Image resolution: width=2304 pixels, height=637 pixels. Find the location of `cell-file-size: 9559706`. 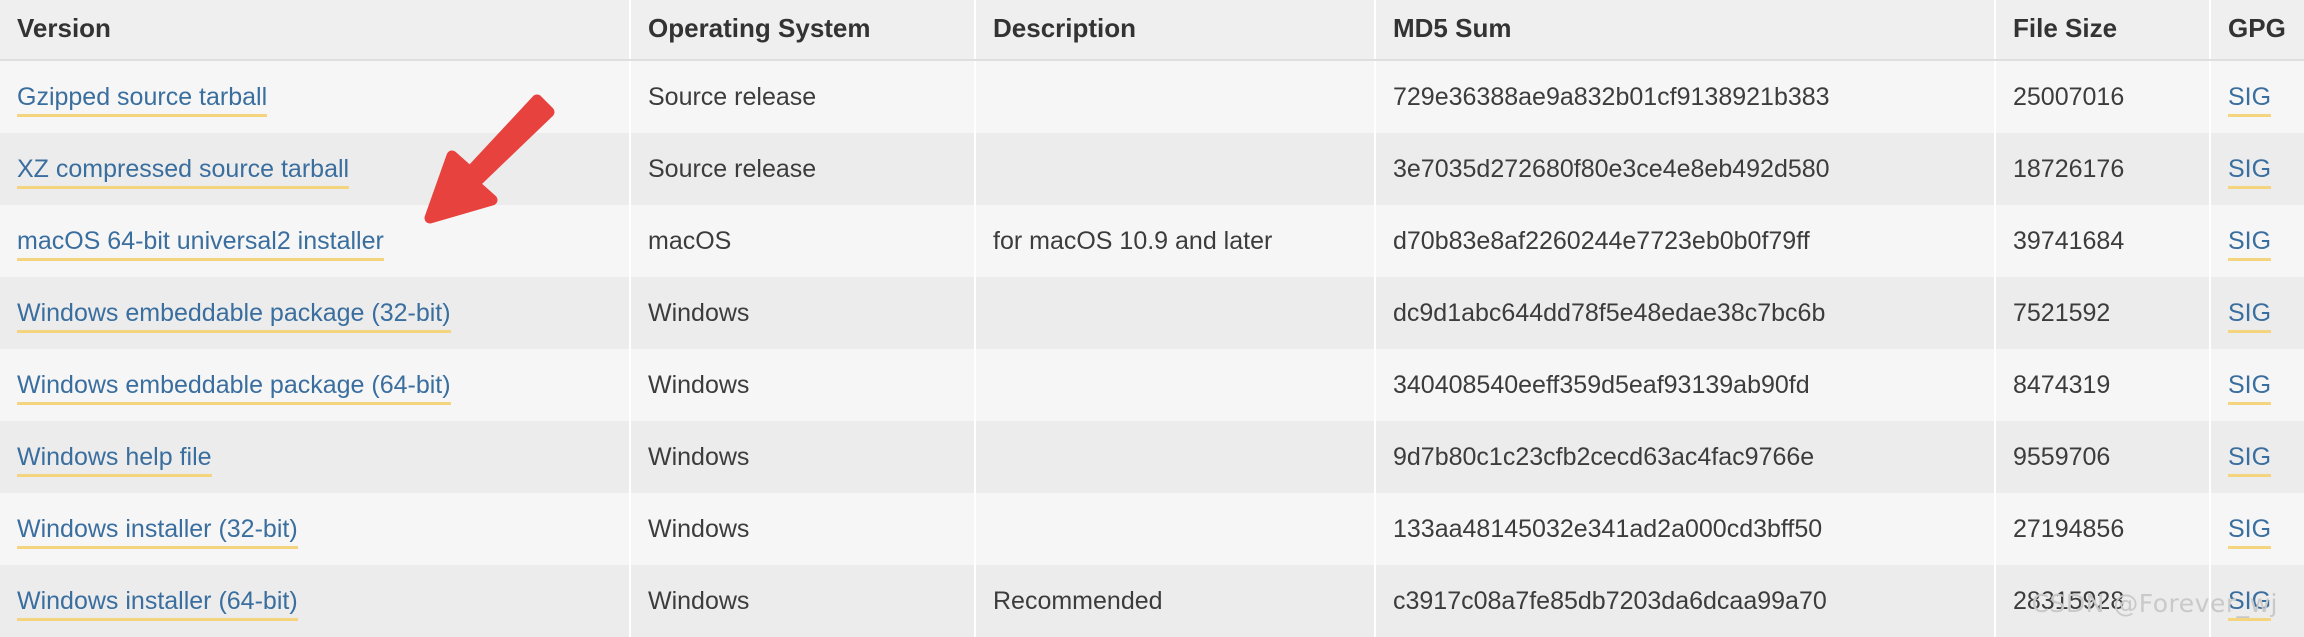

cell-file-size: 9559706 is located at coordinates (2102, 457).